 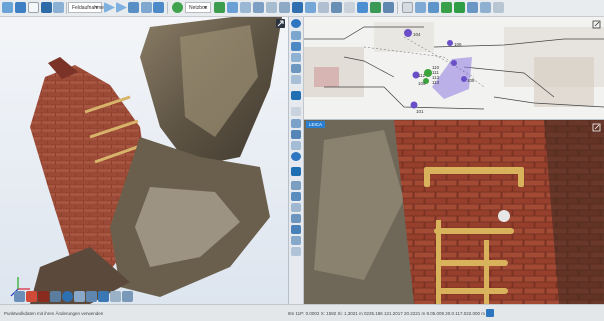 What do you see at coordinates (43, 296) in the screenshot?
I see `intensity-icon` at bounding box center [43, 296].